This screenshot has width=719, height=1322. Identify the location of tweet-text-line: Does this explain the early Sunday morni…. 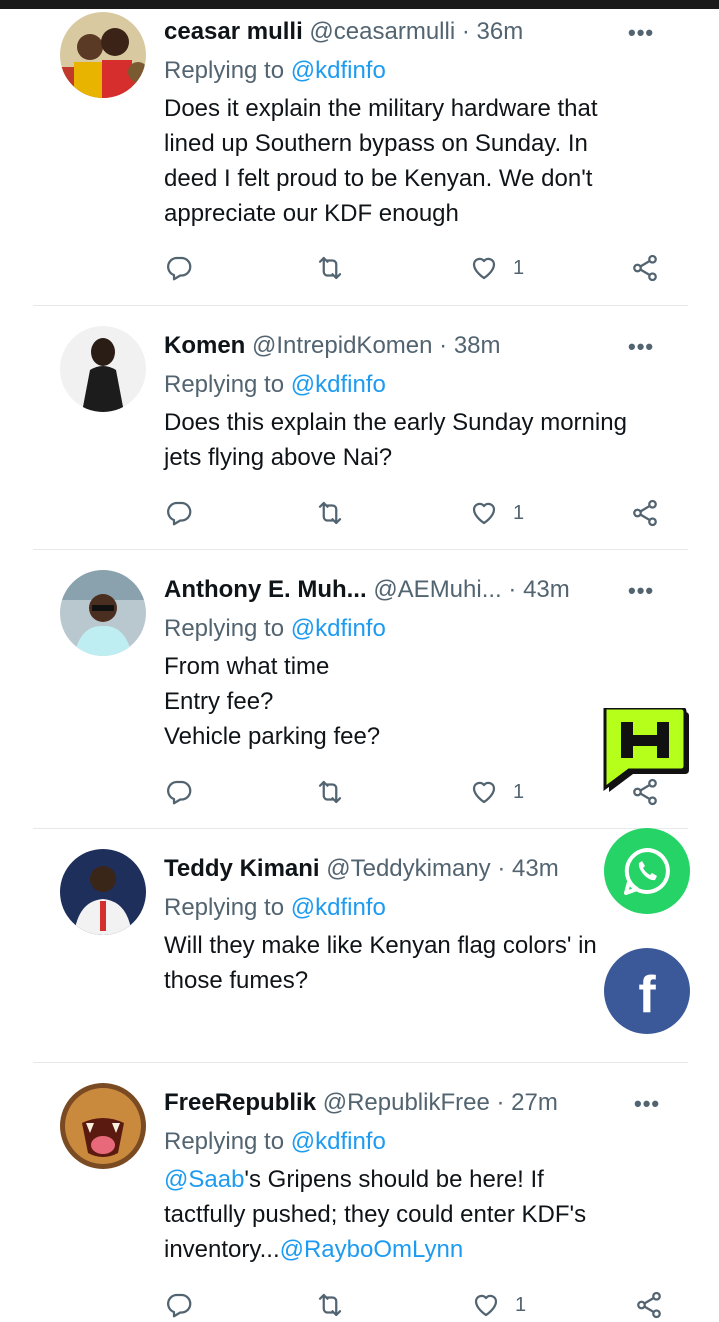
(395, 422).